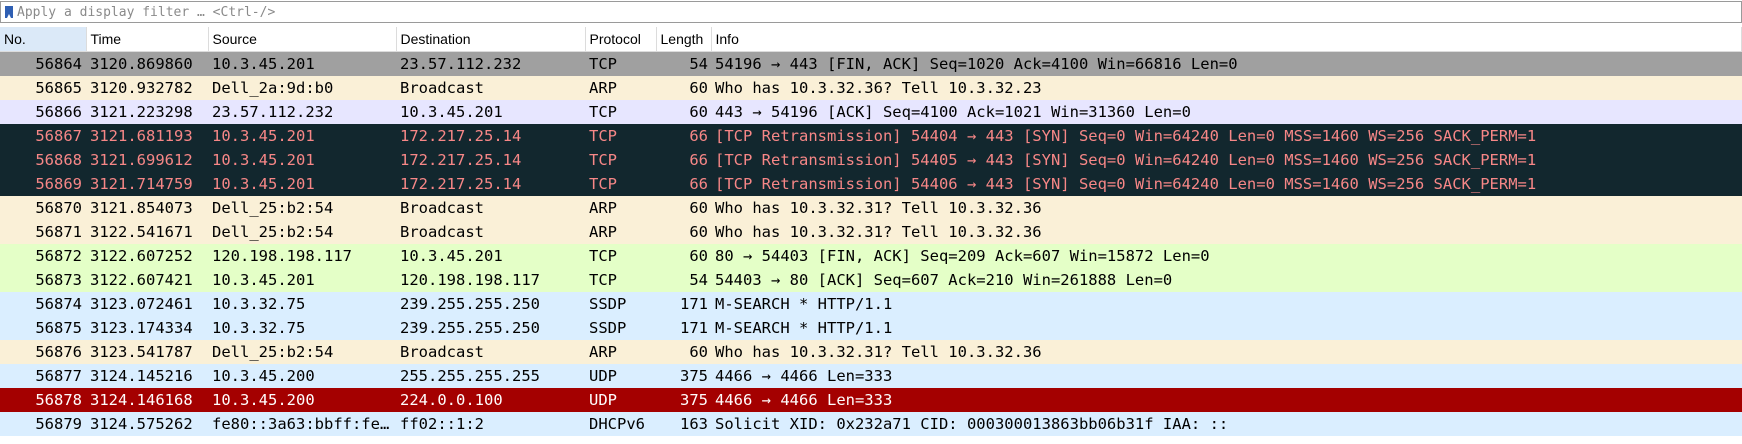 Image resolution: width=1742 pixels, height=444 pixels. I want to click on packet-time-cell: 3122.541671, so click(141, 232).